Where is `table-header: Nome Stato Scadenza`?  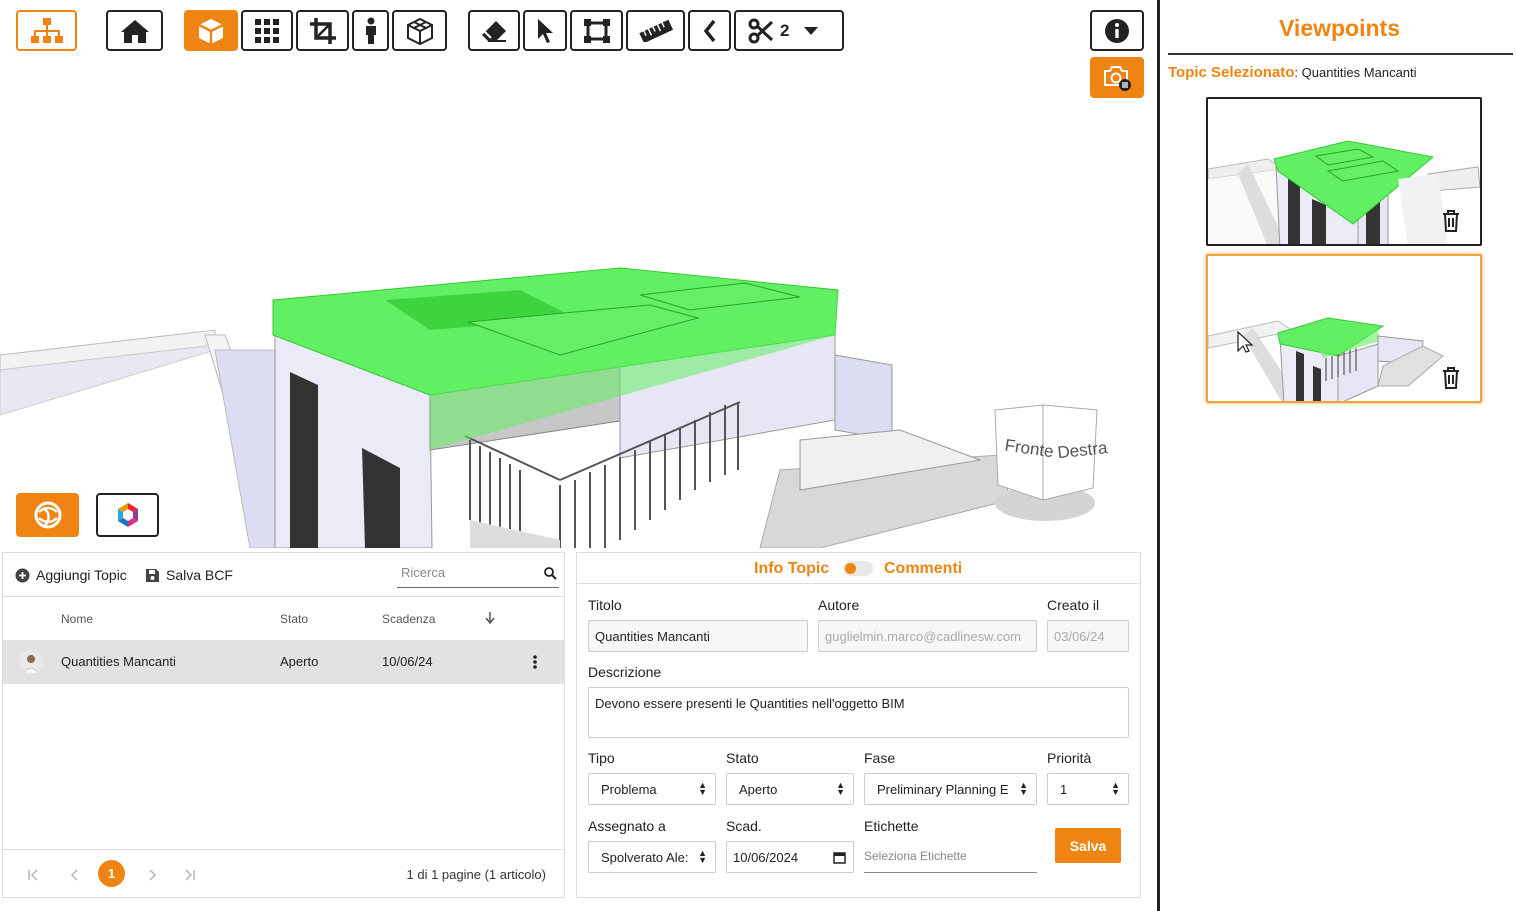
table-header: Nome Stato Scadenza is located at coordinates (283, 618).